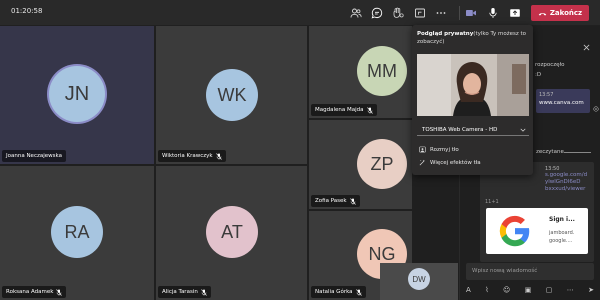 Image resolution: width=600 pixels, height=300 pixels. Describe the element at coordinates (538, 75) in the screenshot. I see `chat-system-line: :D` at that location.